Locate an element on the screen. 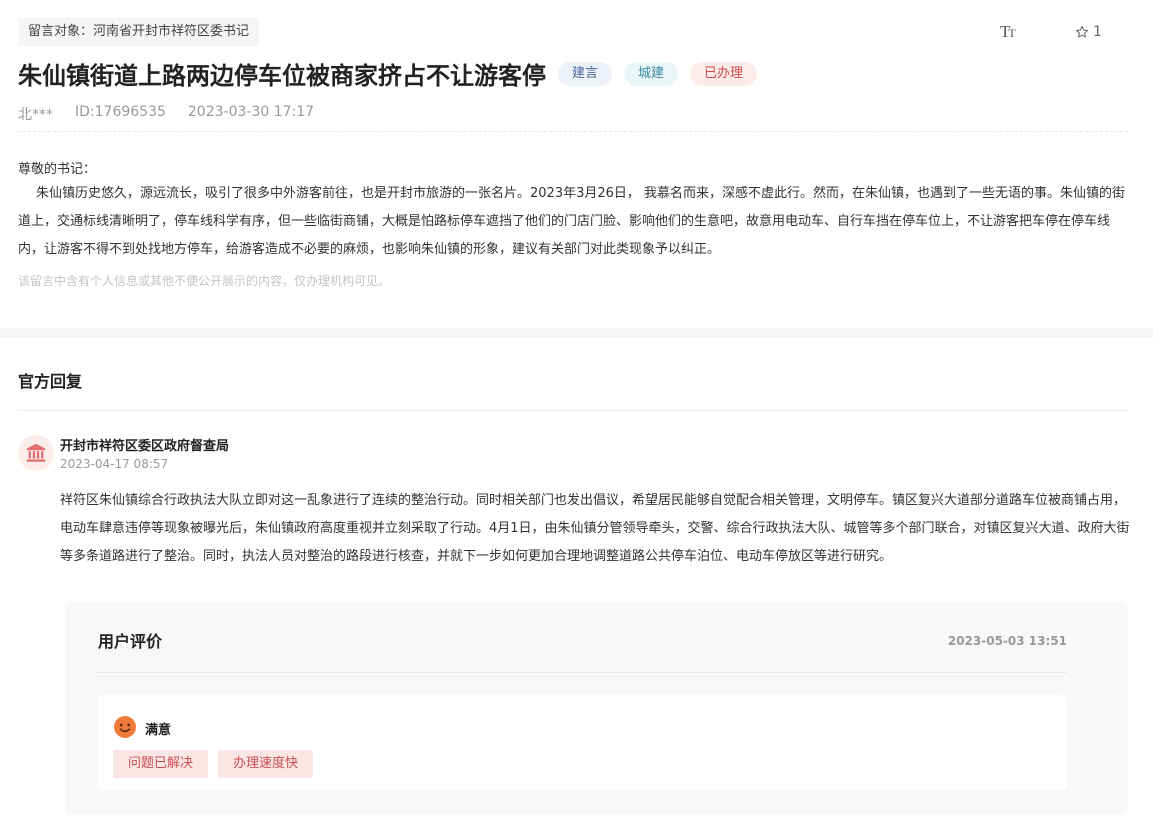 The image size is (1153, 830). favorite-count: 1 is located at coordinates (1097, 32).